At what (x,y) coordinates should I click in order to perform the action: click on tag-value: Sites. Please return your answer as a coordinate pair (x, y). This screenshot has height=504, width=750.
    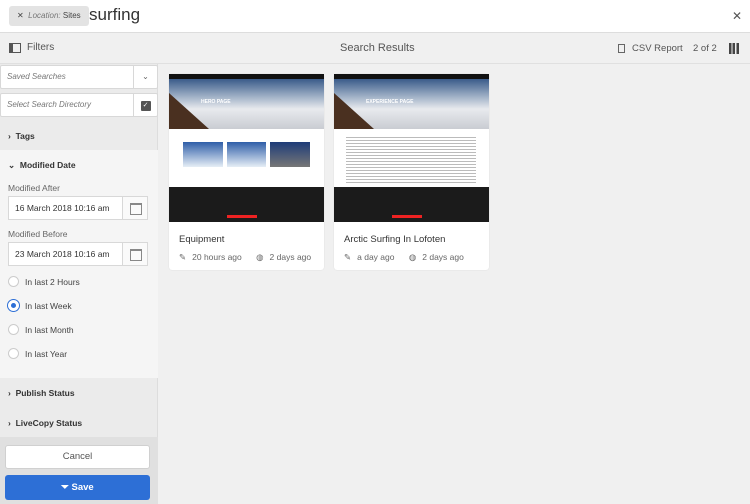
    Looking at the image, I should click on (71, 15).